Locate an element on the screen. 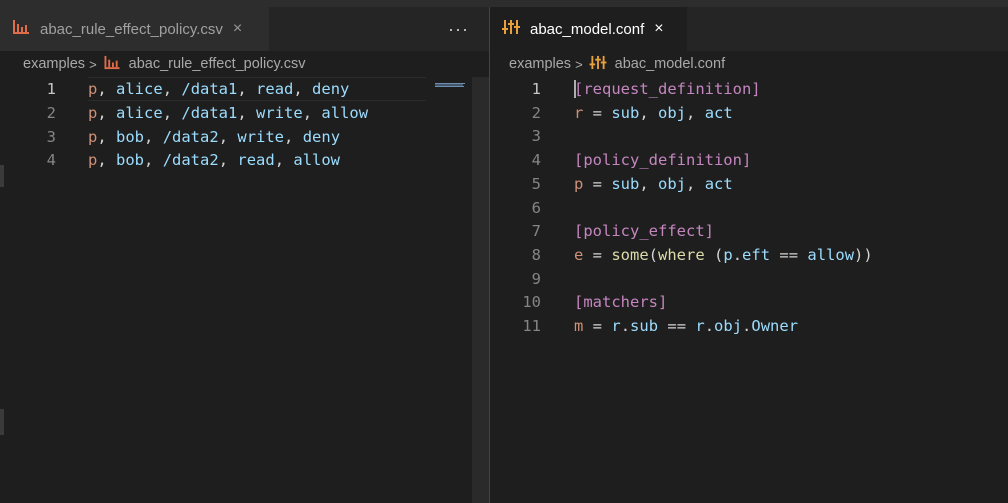 The width and height of the screenshot is (1008, 503). tab-label: abac_model.conf is located at coordinates (587, 29).